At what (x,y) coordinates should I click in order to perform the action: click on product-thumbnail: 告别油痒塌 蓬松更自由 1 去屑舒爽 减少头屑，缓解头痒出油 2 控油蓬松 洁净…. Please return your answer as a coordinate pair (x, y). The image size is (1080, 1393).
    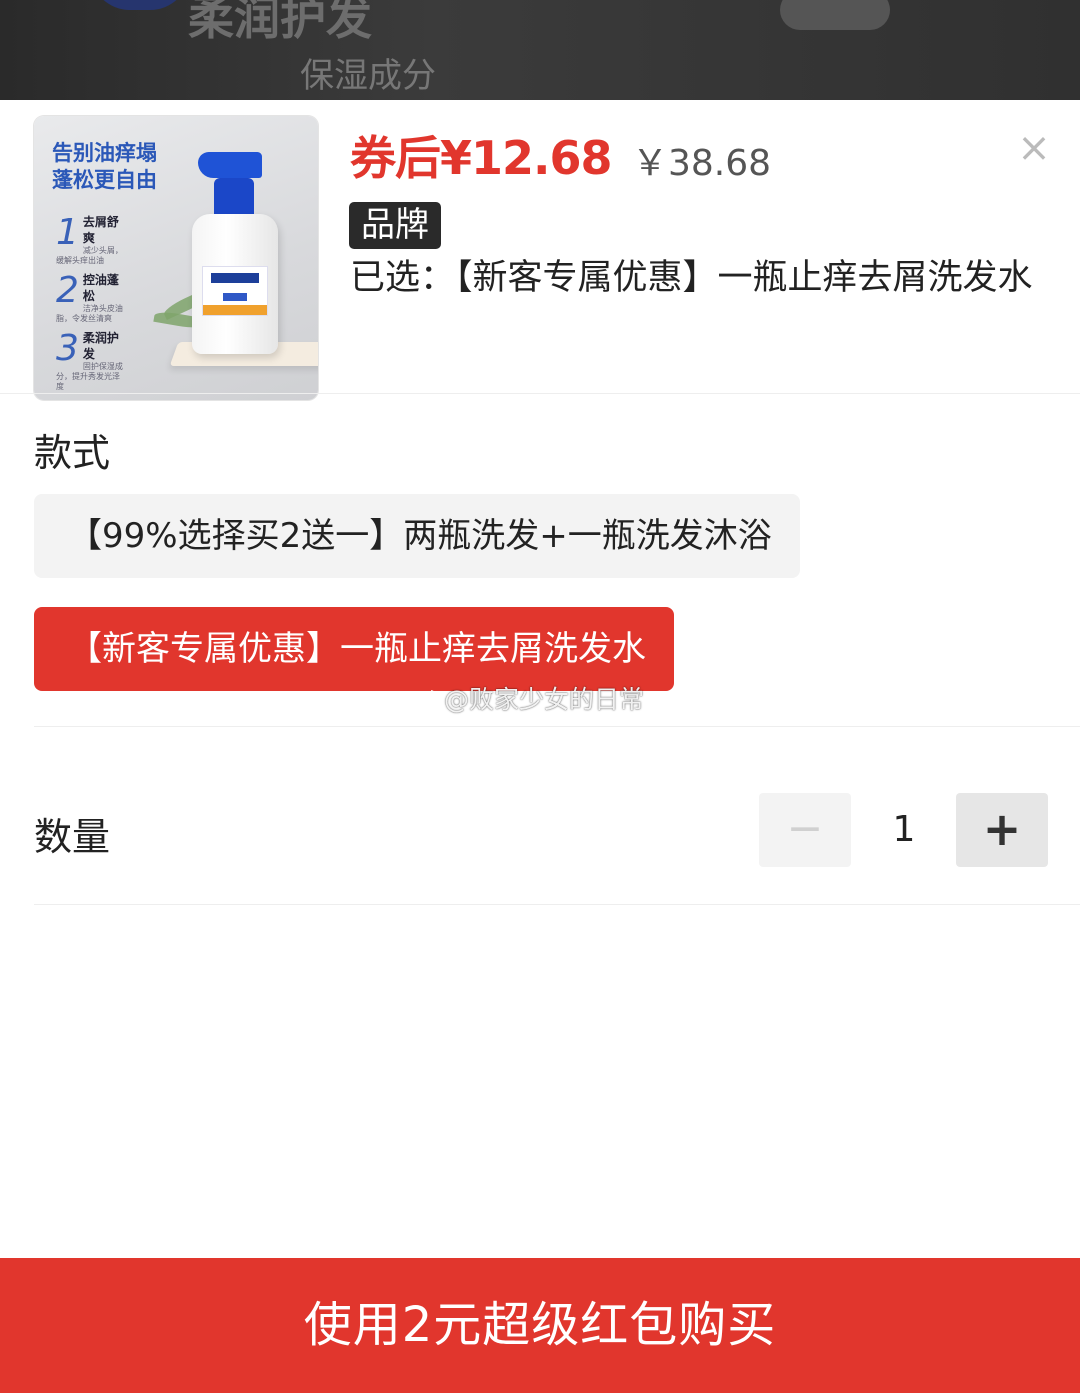
    Looking at the image, I should click on (176, 258).